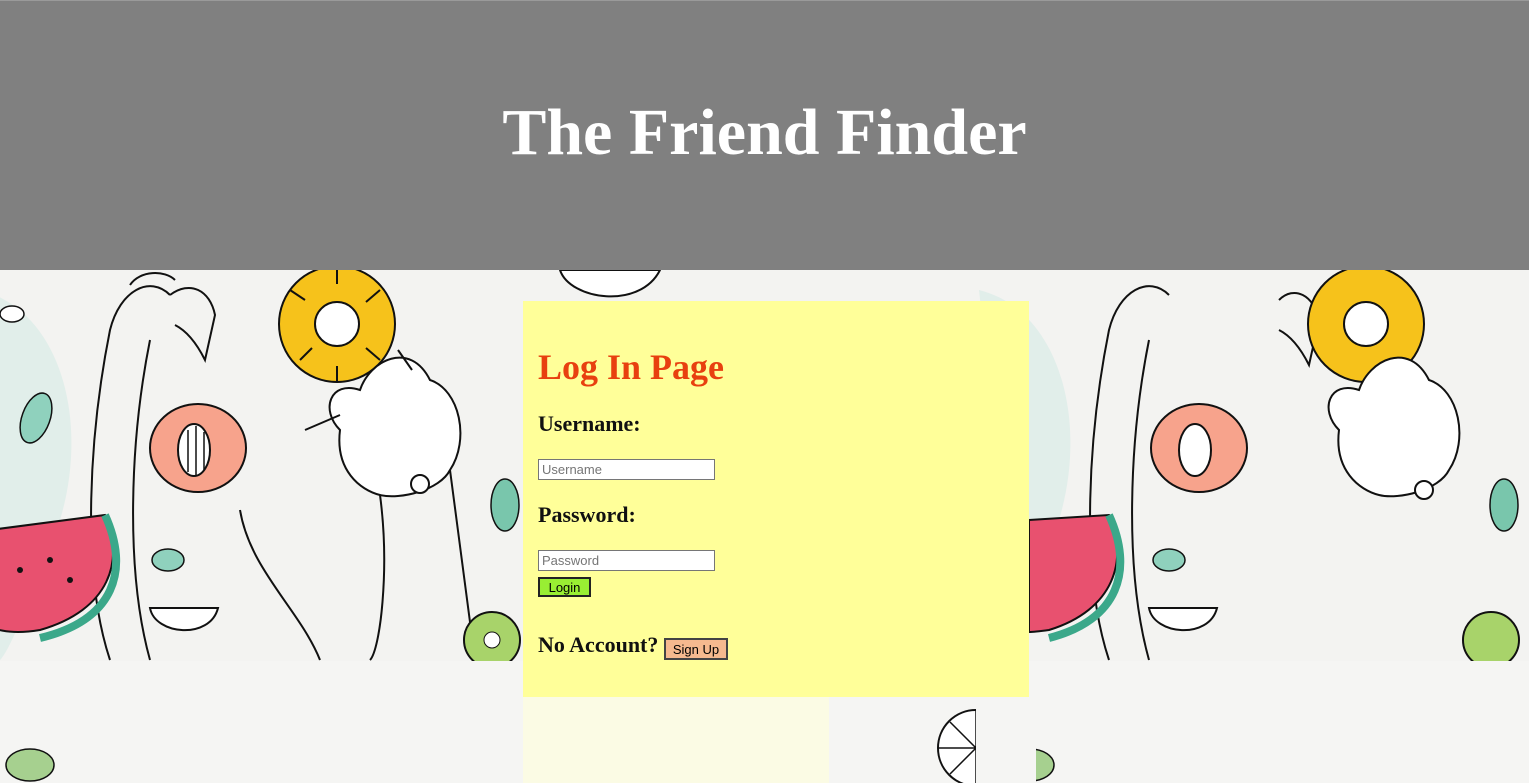 The image size is (1529, 783). Describe the element at coordinates (598, 644) in the screenshot. I see `no-account-text: No Account?` at that location.